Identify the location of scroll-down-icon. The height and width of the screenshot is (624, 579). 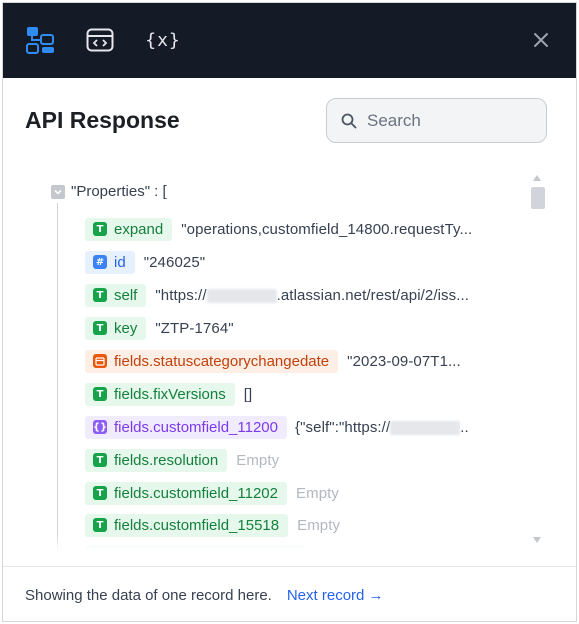
(537, 540).